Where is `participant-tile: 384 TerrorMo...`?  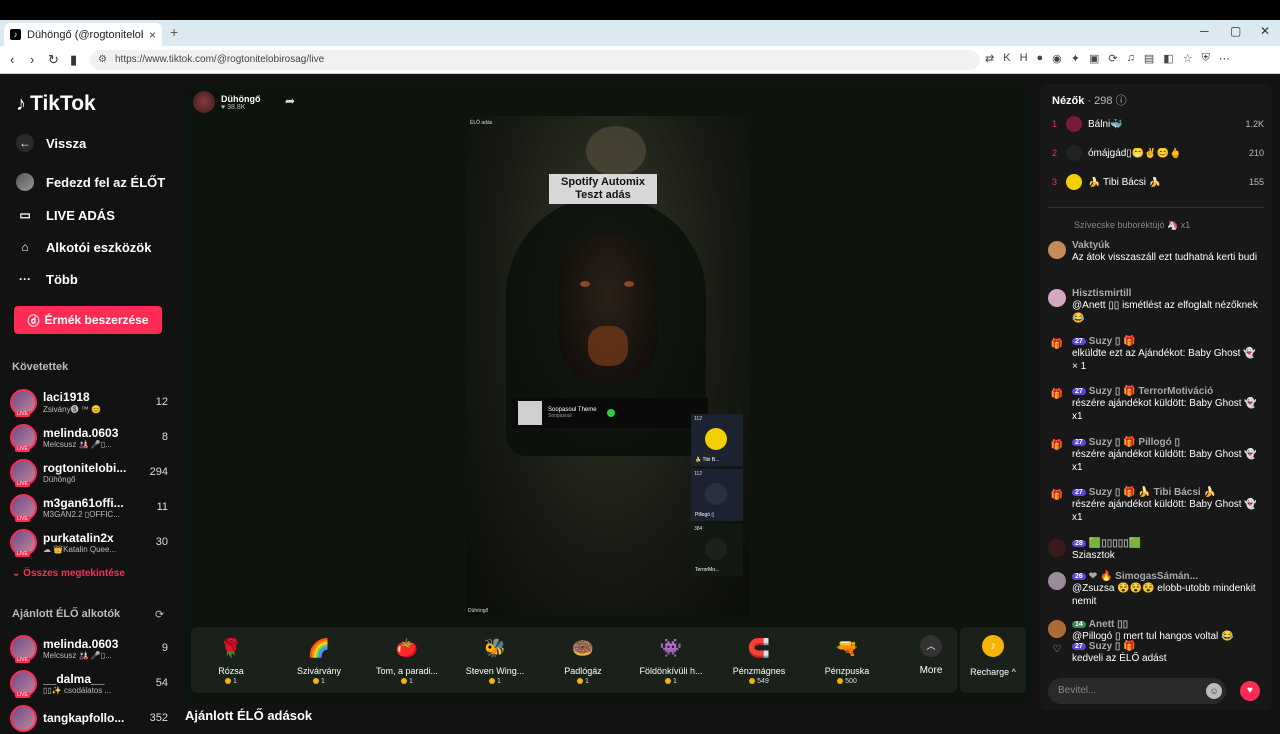 participant-tile: 384 TerrorMo... is located at coordinates (717, 550).